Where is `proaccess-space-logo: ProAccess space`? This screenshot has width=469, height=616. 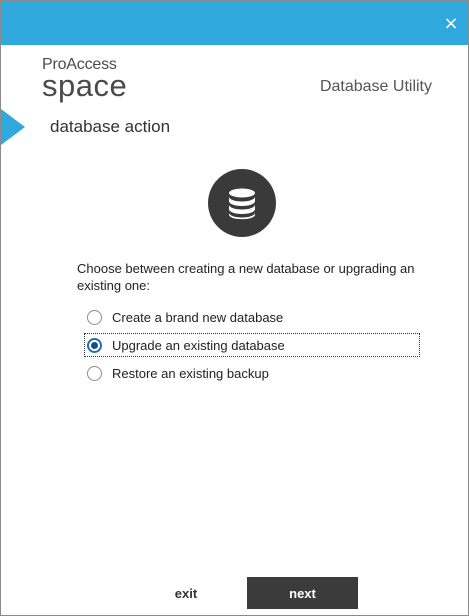 proaccess-space-logo: ProAccess space is located at coordinates (85, 80).